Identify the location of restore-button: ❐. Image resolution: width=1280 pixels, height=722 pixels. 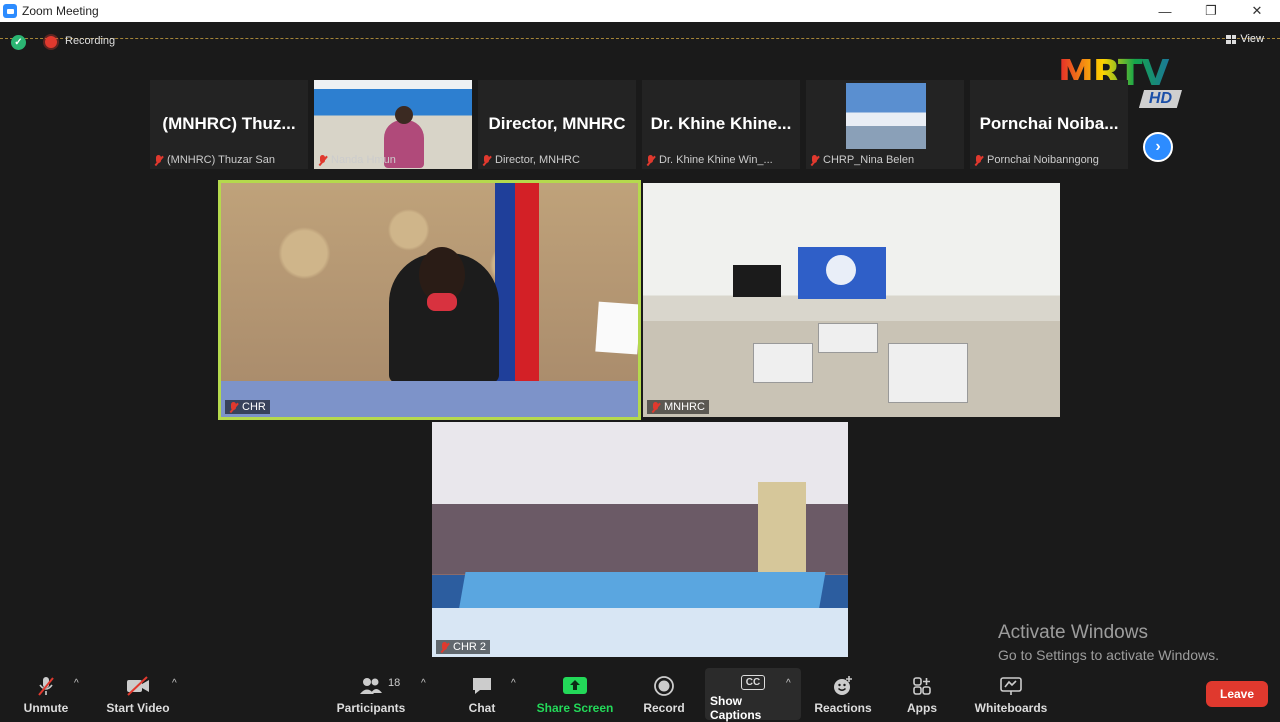
(1211, 11).